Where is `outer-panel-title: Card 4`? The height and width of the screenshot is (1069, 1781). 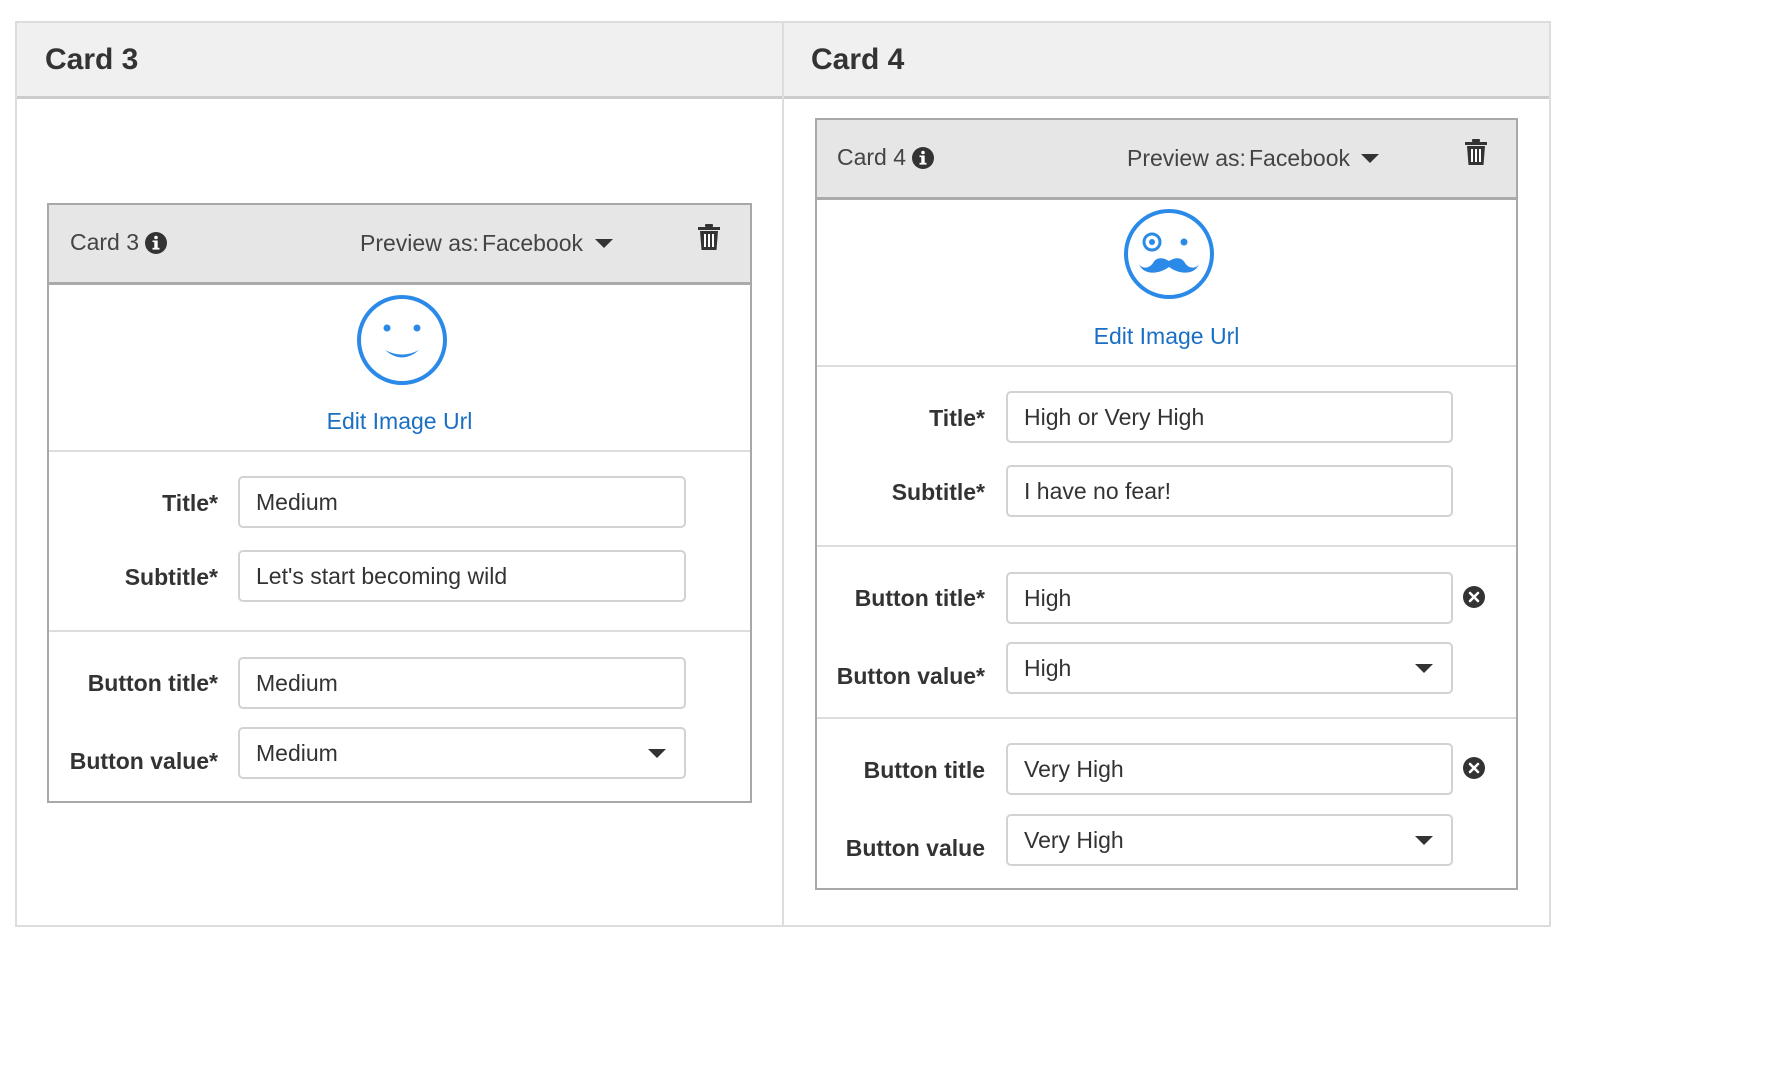 outer-panel-title: Card 4 is located at coordinates (858, 59).